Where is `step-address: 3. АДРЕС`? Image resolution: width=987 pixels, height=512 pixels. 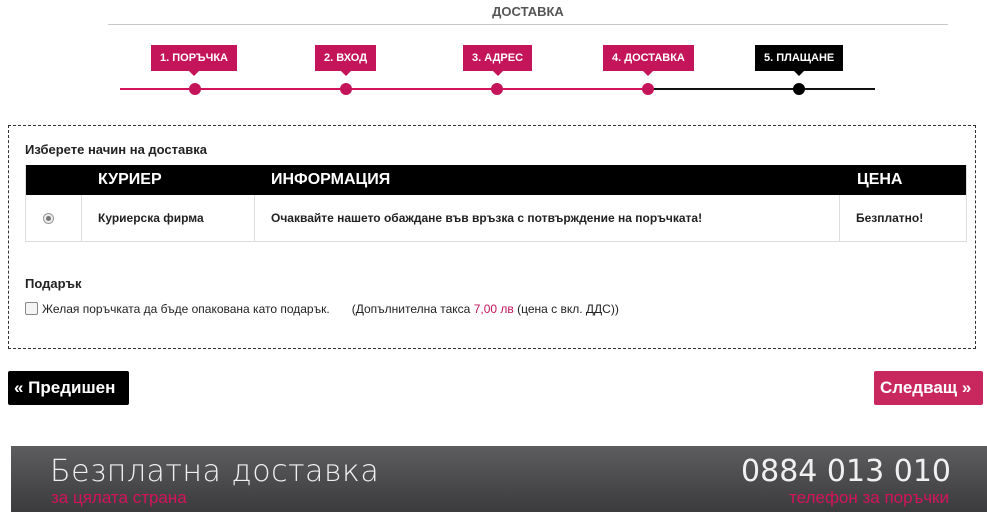 step-address: 3. АДРЕС is located at coordinates (498, 60).